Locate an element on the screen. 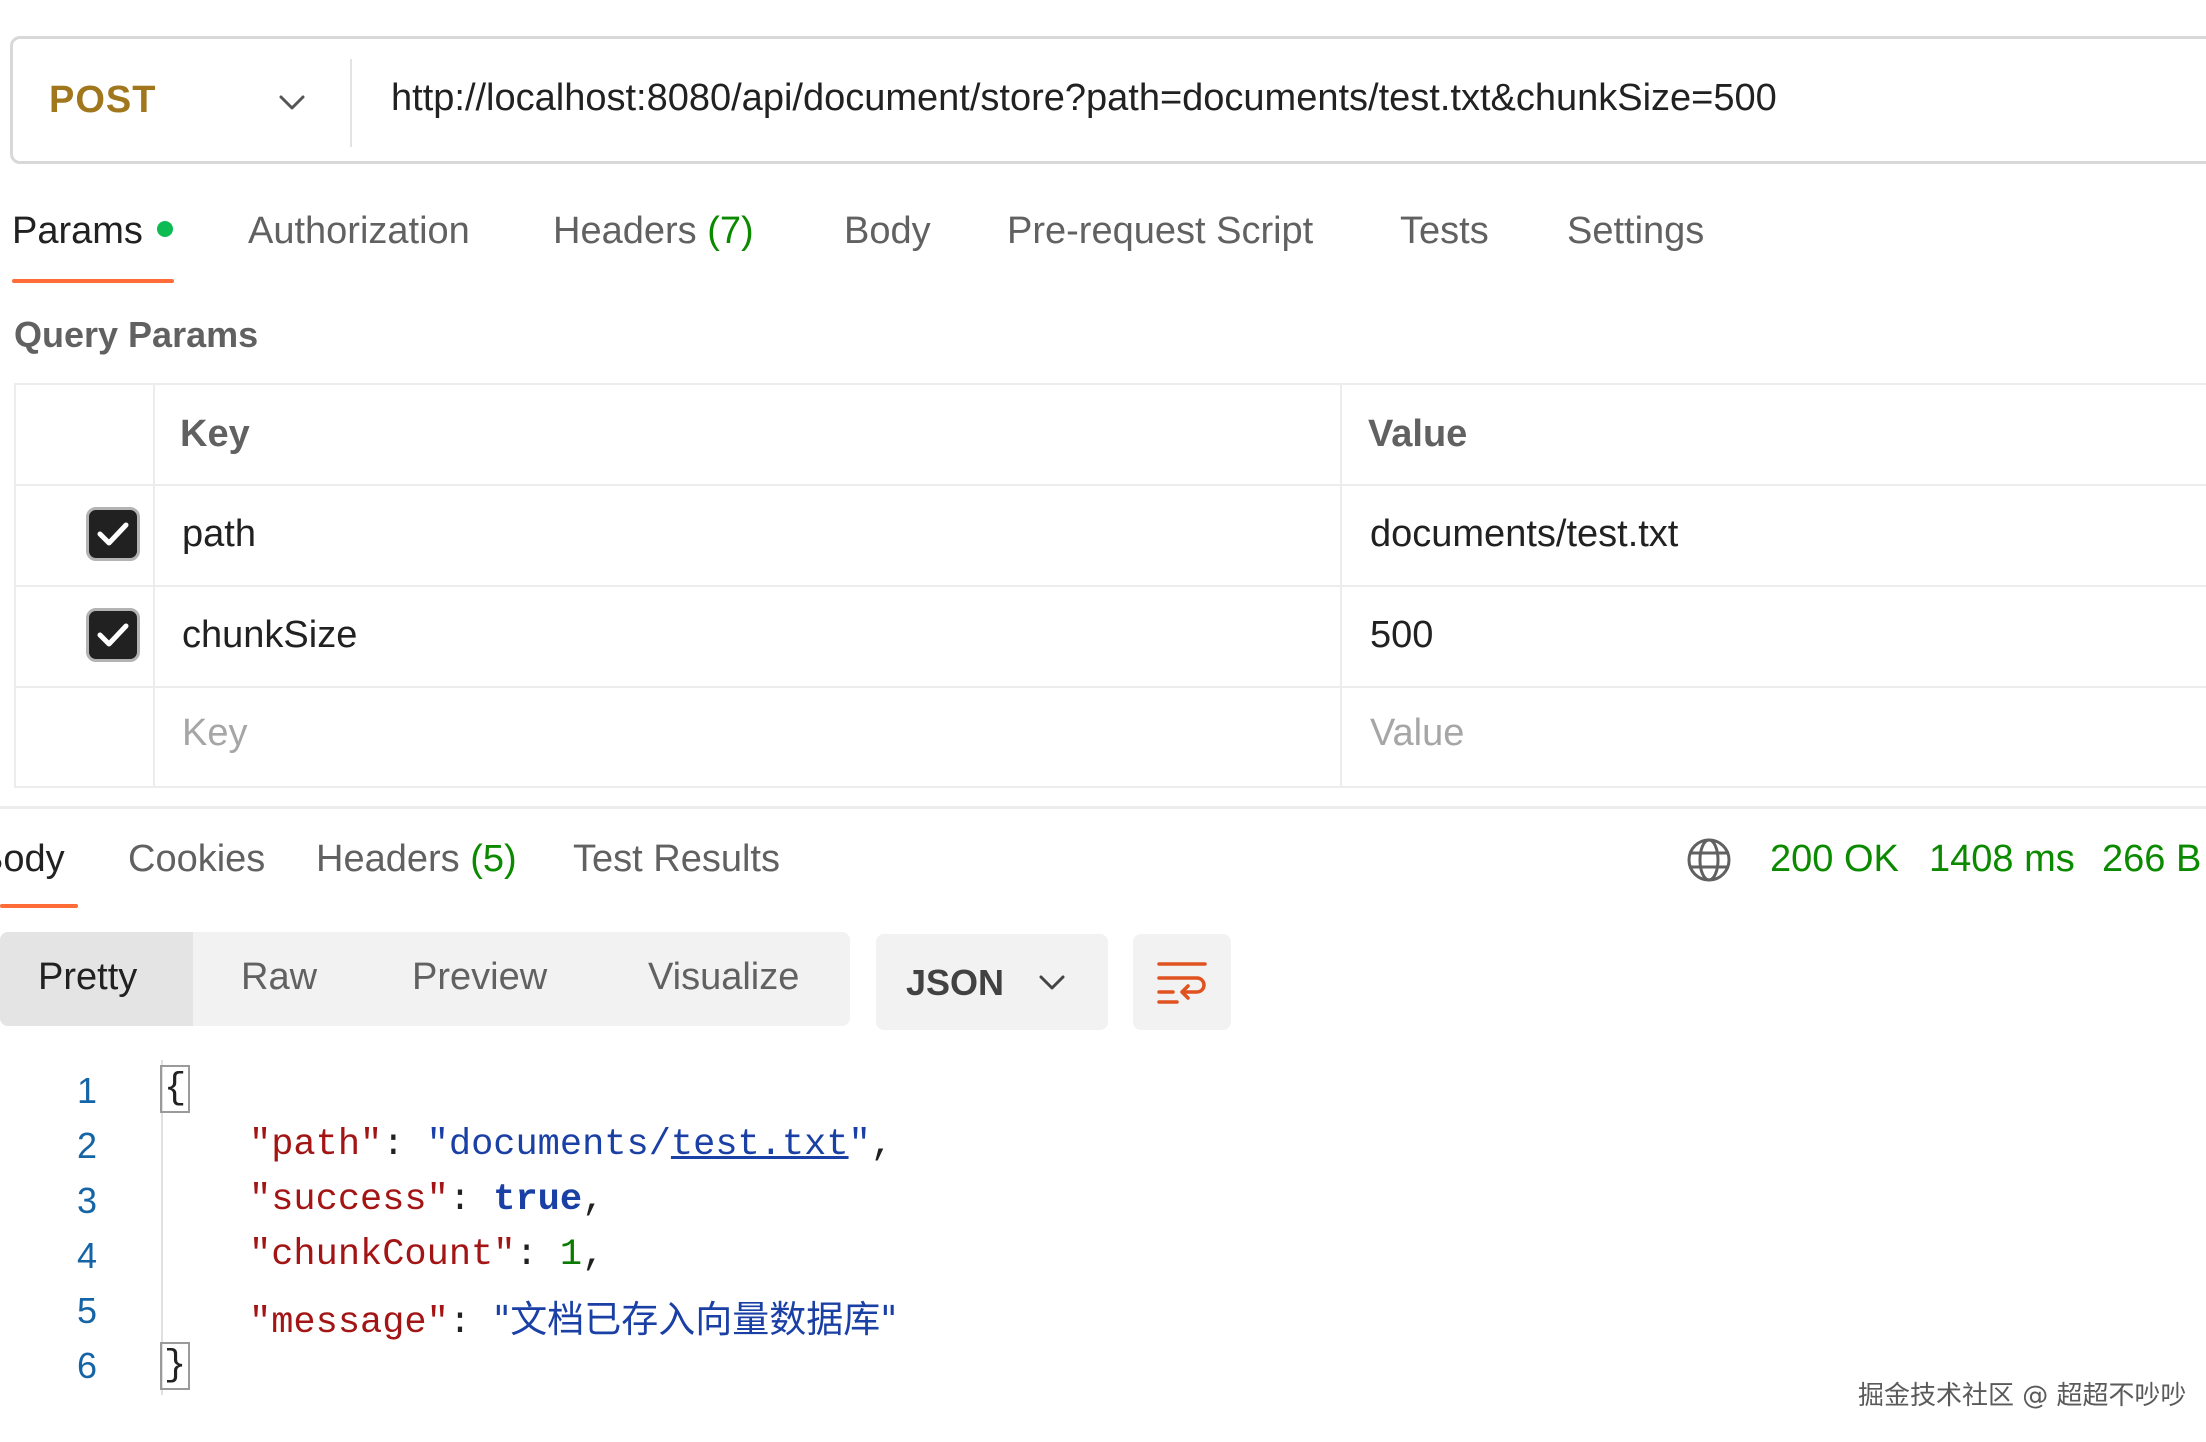 This screenshot has height=1442, width=2206. format-visualize-button: Visualize is located at coordinates (723, 977).